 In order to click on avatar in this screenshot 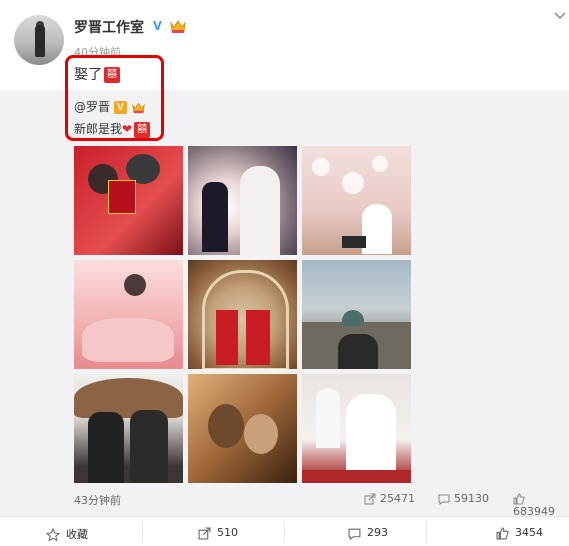, I will do `click(39, 40)`.